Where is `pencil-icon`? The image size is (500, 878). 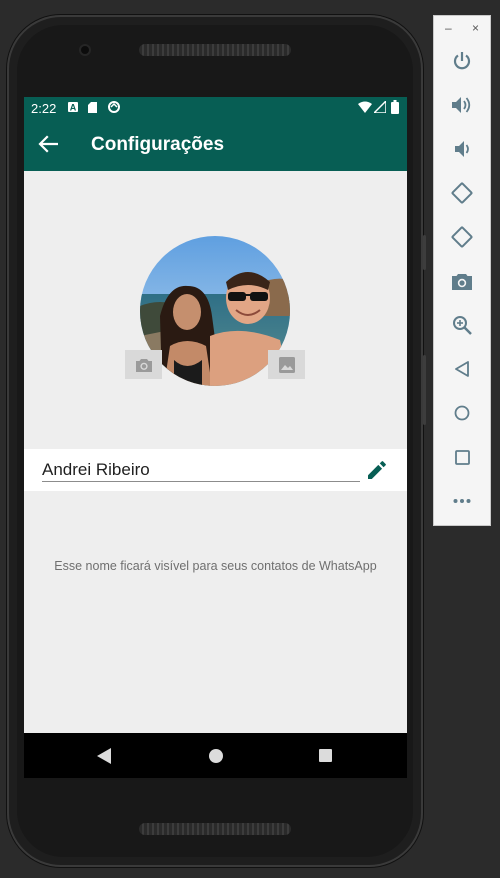 pencil-icon is located at coordinates (377, 470).